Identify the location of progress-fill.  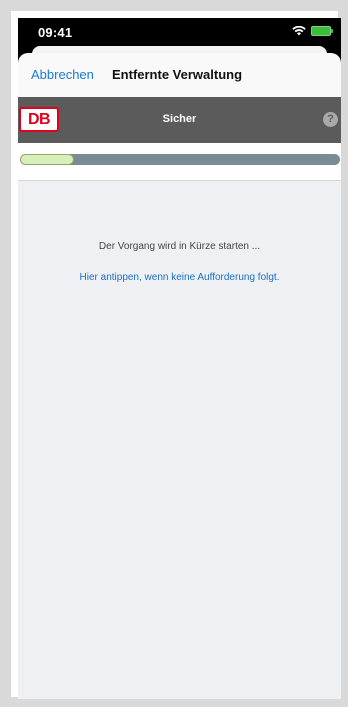
(47, 159).